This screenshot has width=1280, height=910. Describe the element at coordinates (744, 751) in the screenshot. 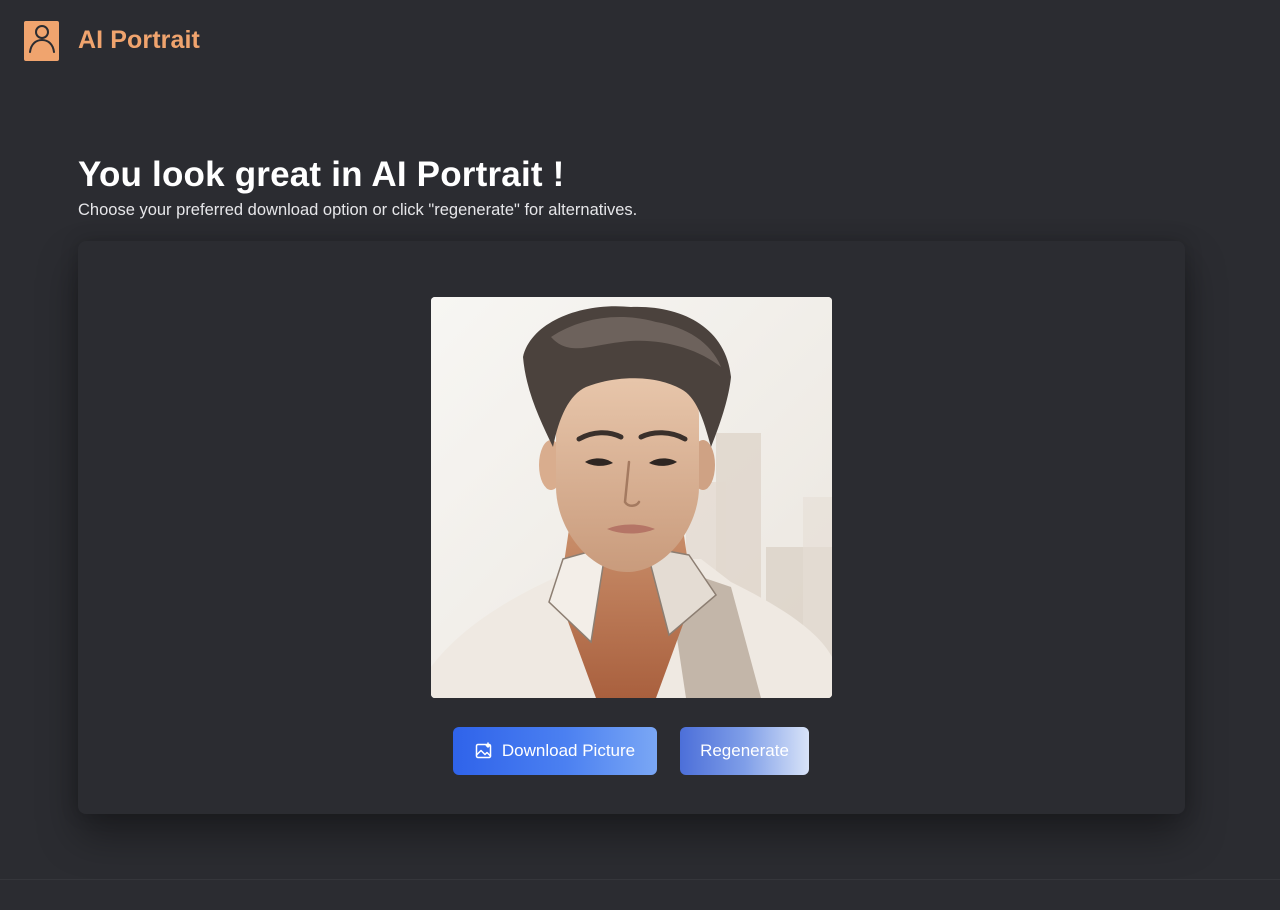

I see `regenerate-button: Regenerate` at that location.